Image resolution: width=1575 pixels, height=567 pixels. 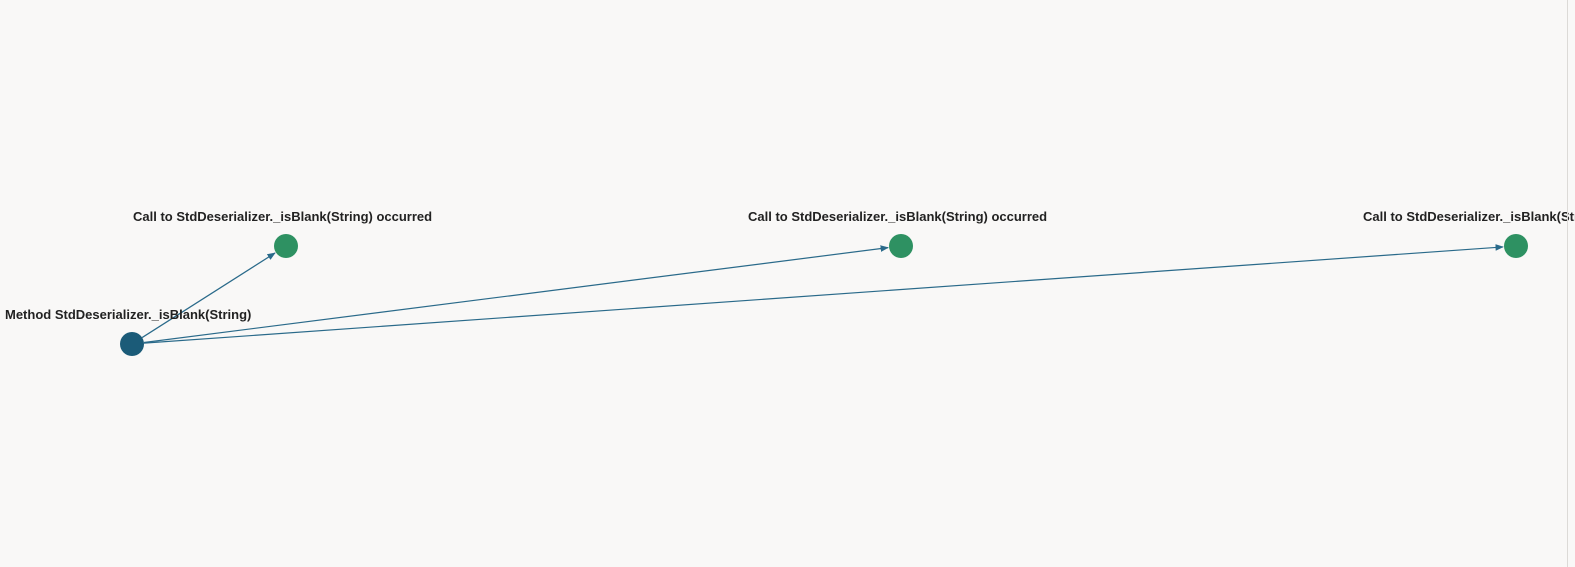 I want to click on edge-method-to-call2, so click(x=516, y=294).